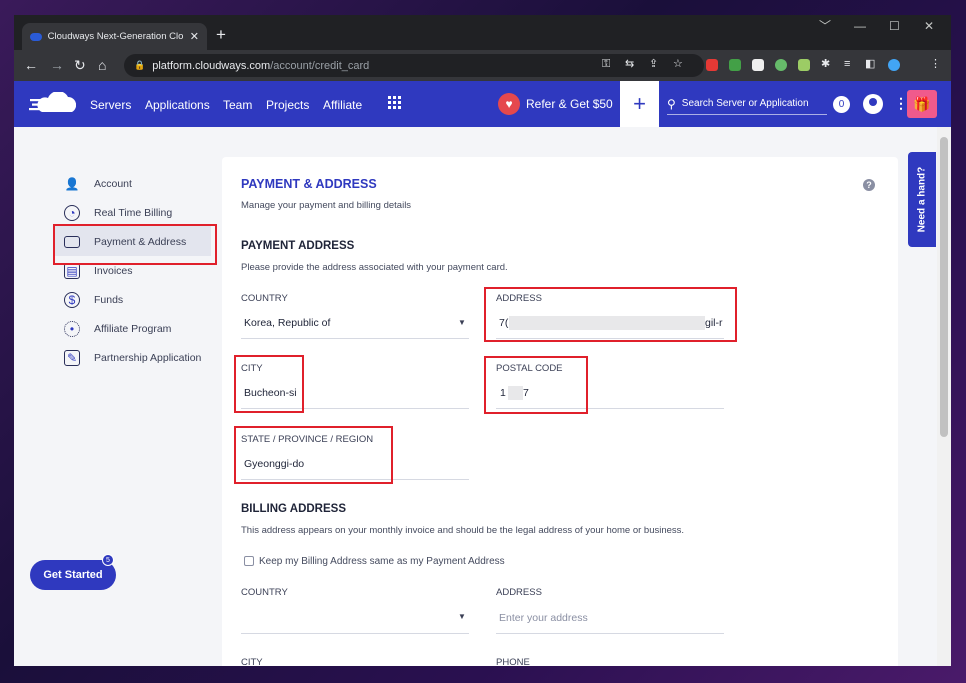 This screenshot has height=683, width=966. What do you see at coordinates (135, 244) in the screenshot?
I see `highlight-payment-address` at bounding box center [135, 244].